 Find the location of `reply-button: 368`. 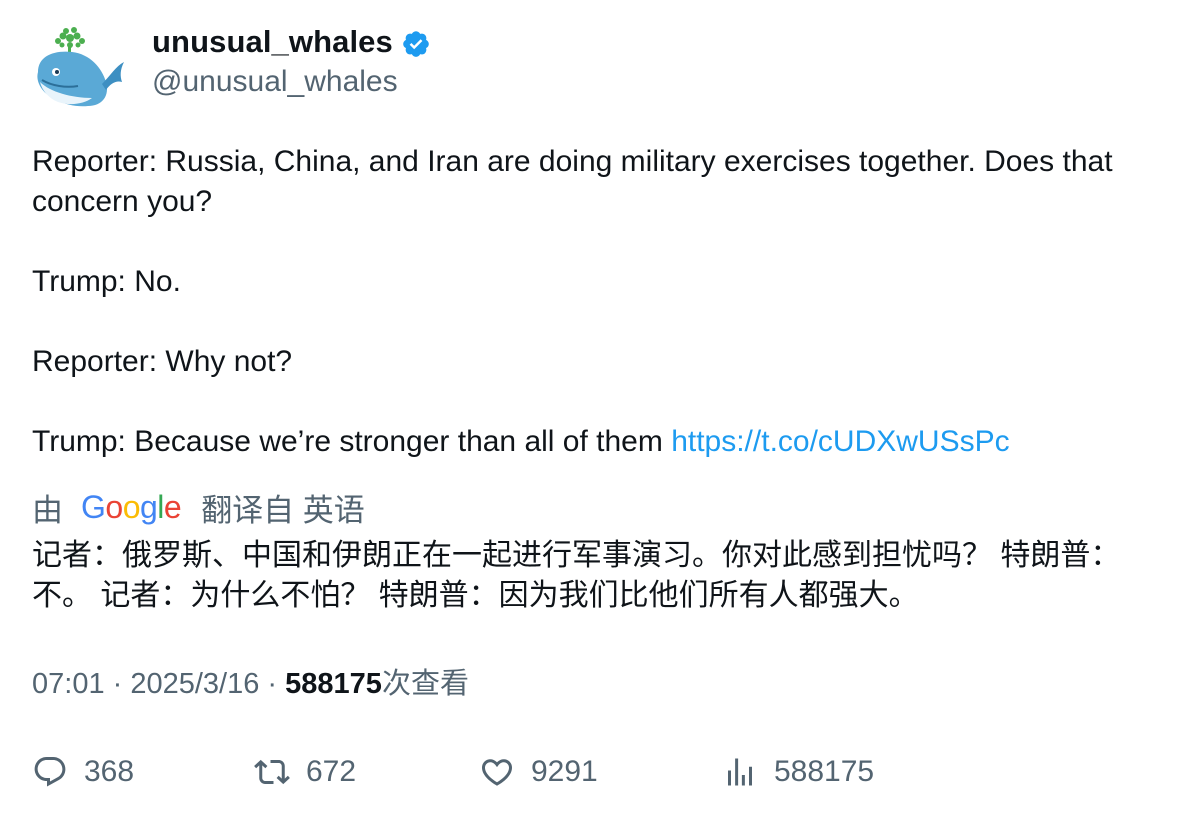

reply-button: 368 is located at coordinates (83, 772).